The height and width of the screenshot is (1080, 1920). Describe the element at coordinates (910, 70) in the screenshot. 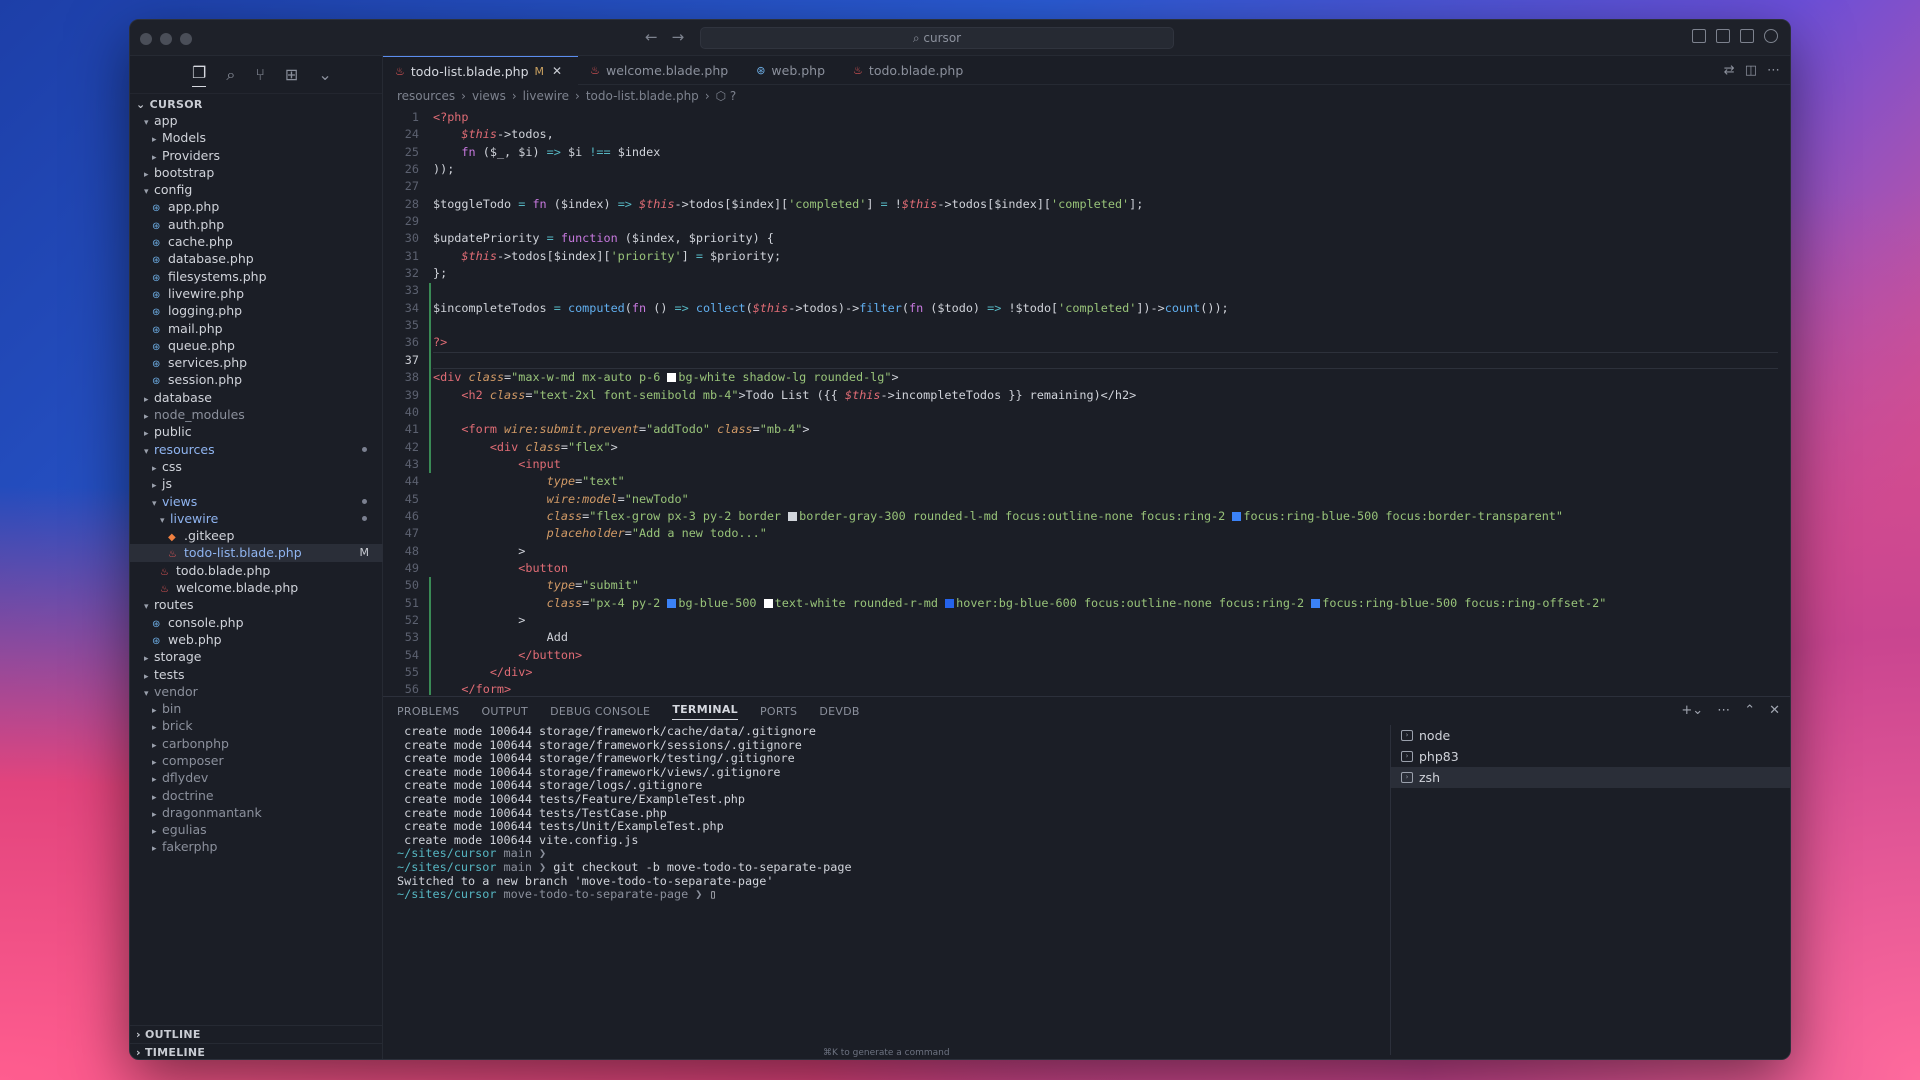

I see `editor-tab: ♨ todo.blade.php` at that location.